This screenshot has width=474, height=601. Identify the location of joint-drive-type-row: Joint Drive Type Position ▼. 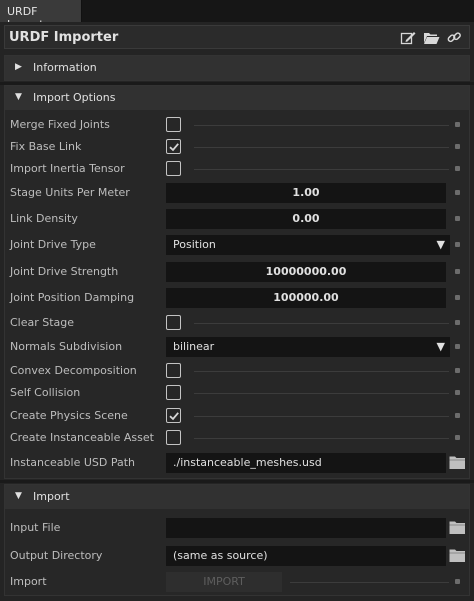
(238, 245).